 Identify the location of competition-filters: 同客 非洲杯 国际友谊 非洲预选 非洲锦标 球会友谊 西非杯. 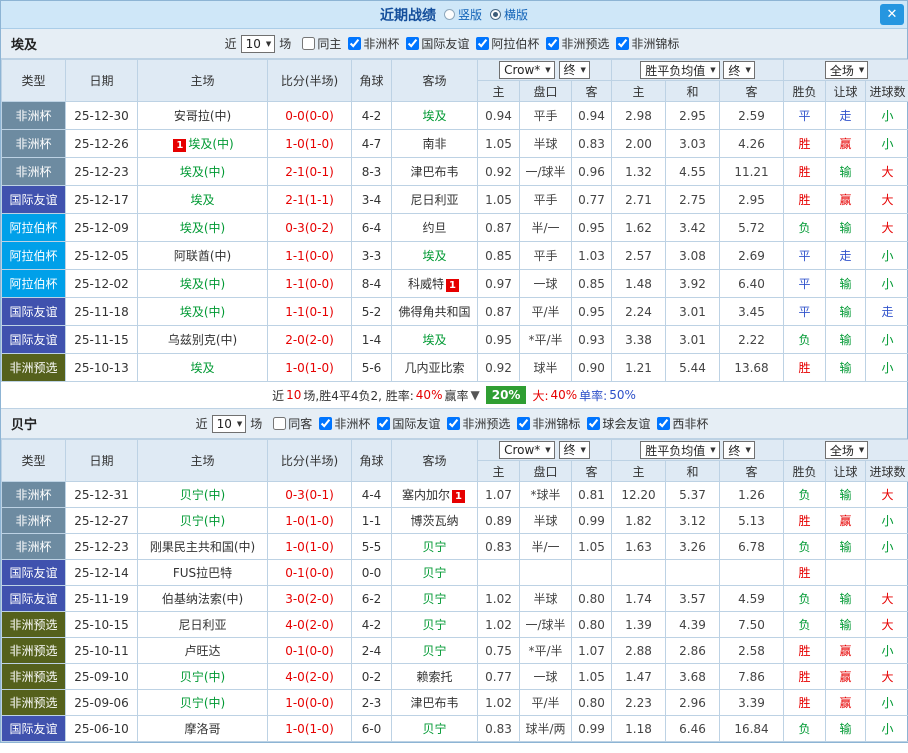
(487, 423).